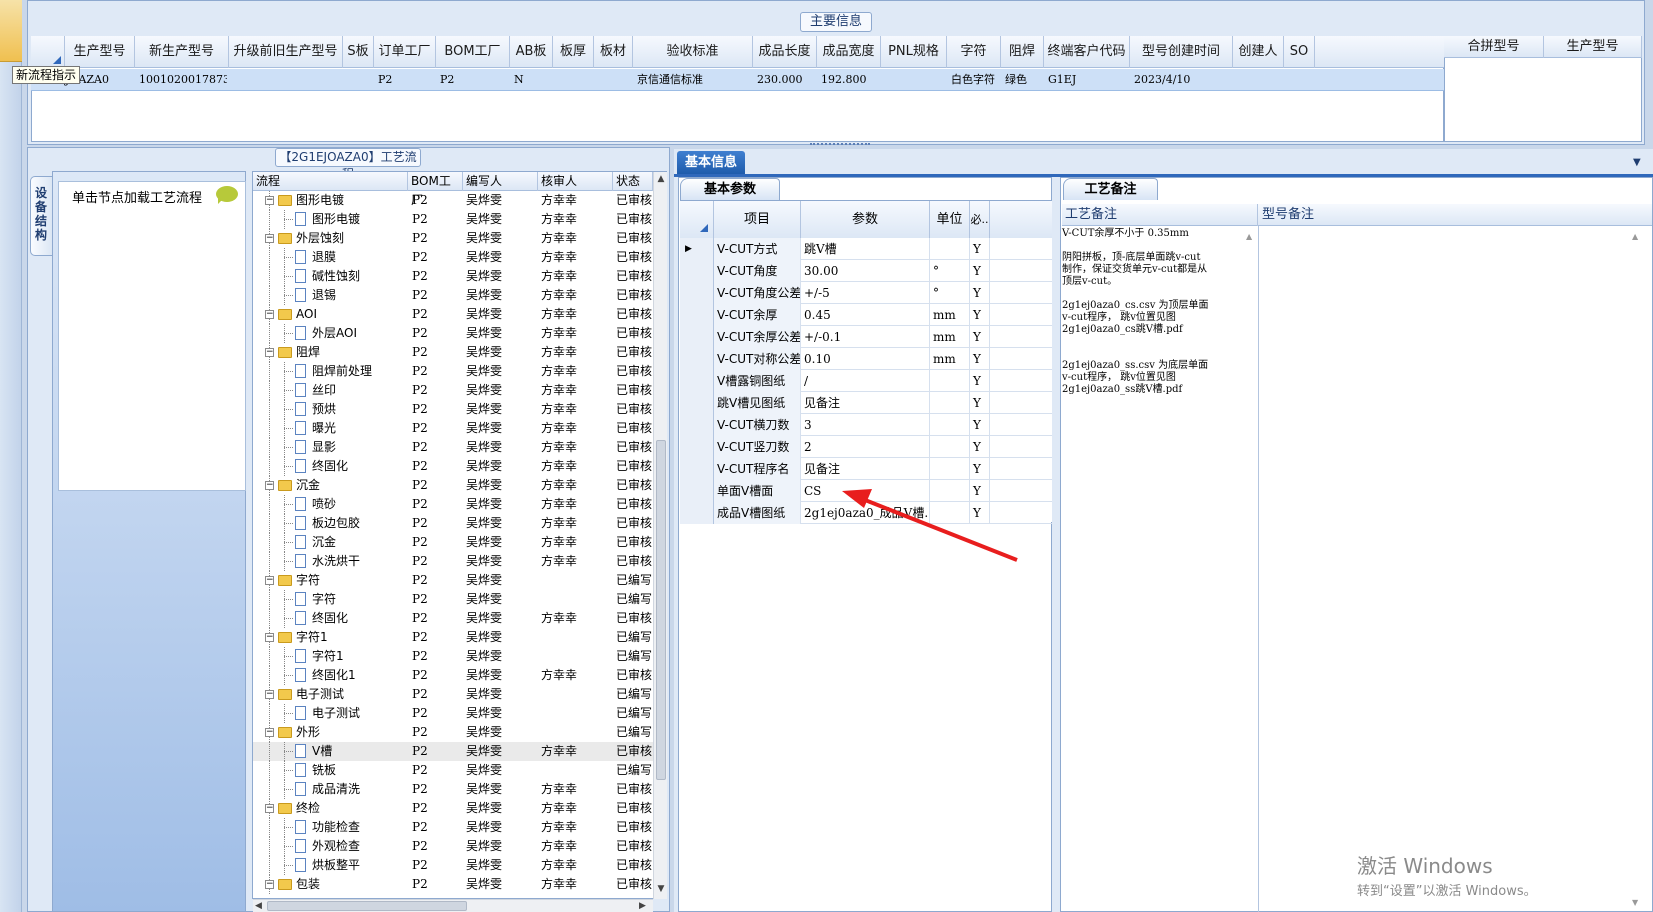 The width and height of the screenshot is (1653, 912). I want to click on red-arrow-annotation, so click(930, 525).